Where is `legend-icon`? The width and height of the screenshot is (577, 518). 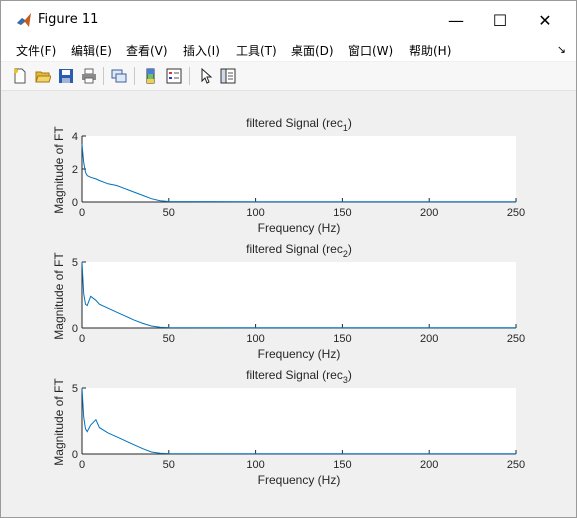
legend-icon is located at coordinates (174, 76).